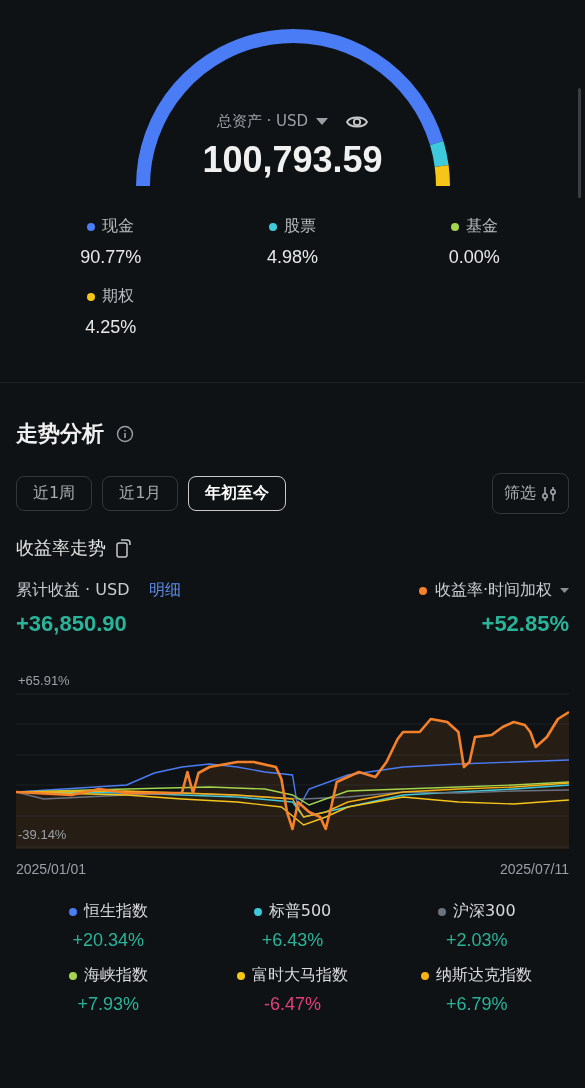 This screenshot has width=585, height=1088. What do you see at coordinates (530, 493) in the screenshot?
I see `filter-button: 筛选` at bounding box center [530, 493].